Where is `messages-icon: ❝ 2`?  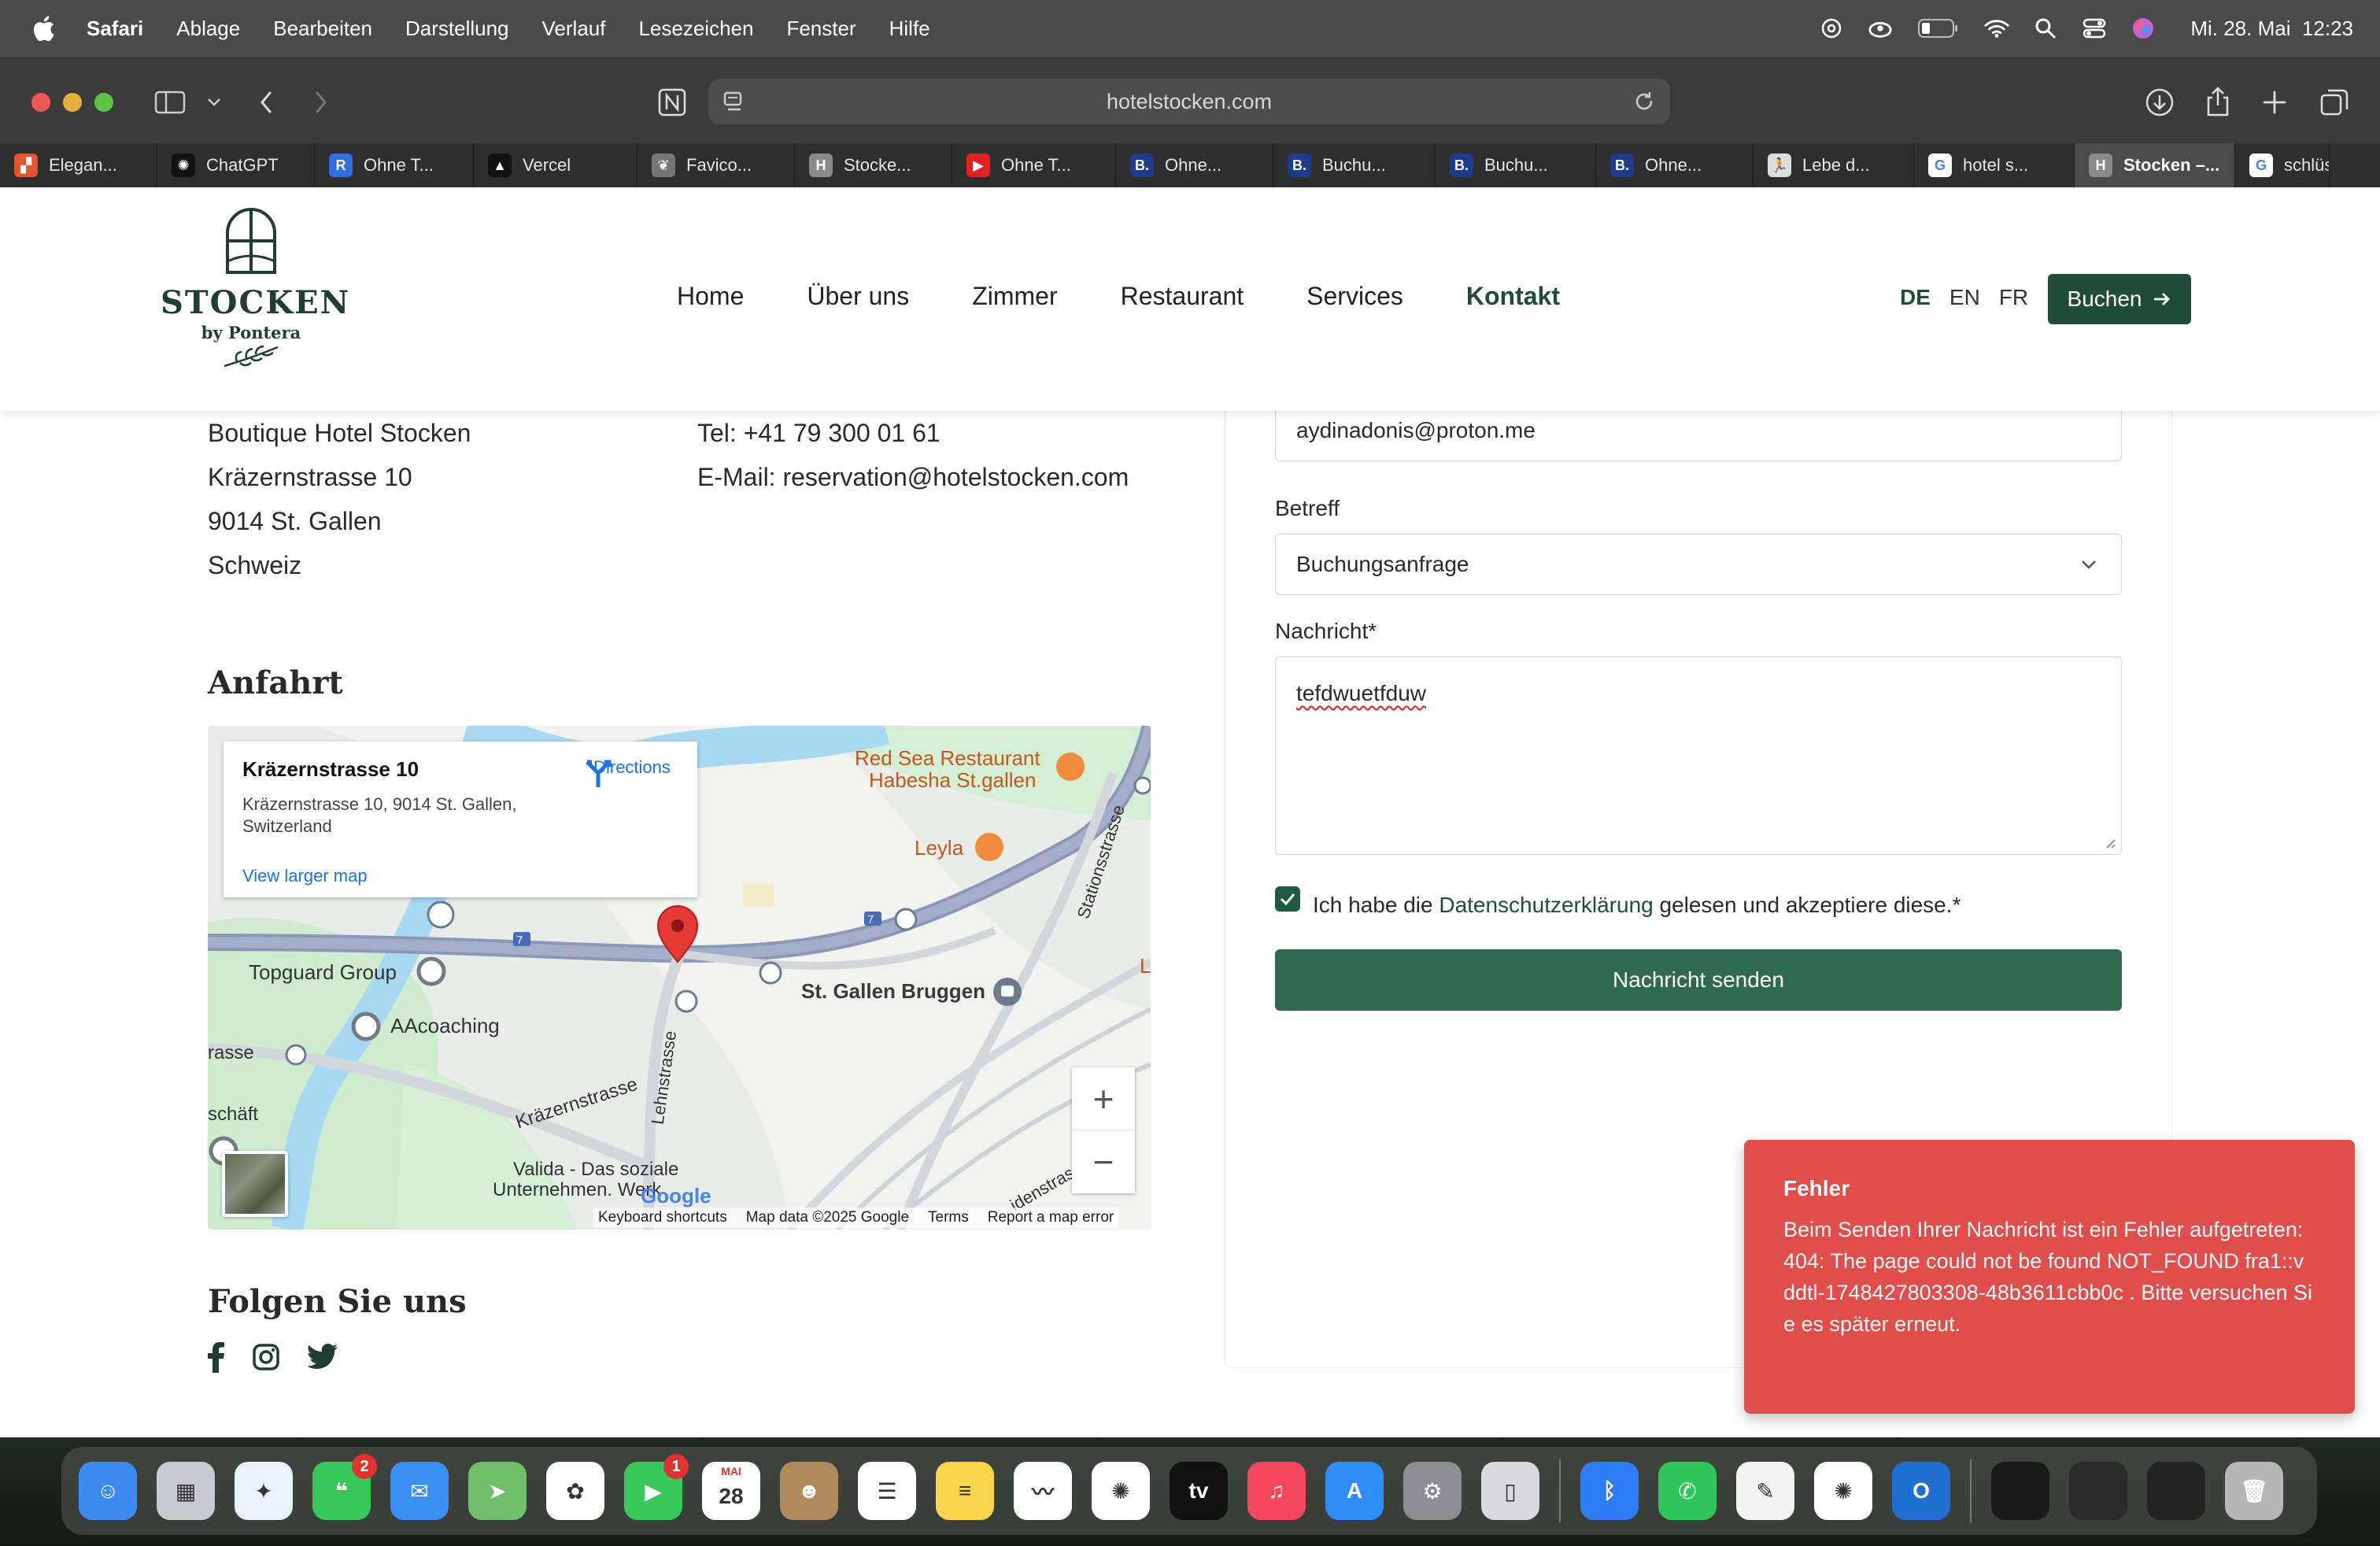 messages-icon: ❝ 2 is located at coordinates (344, 1487).